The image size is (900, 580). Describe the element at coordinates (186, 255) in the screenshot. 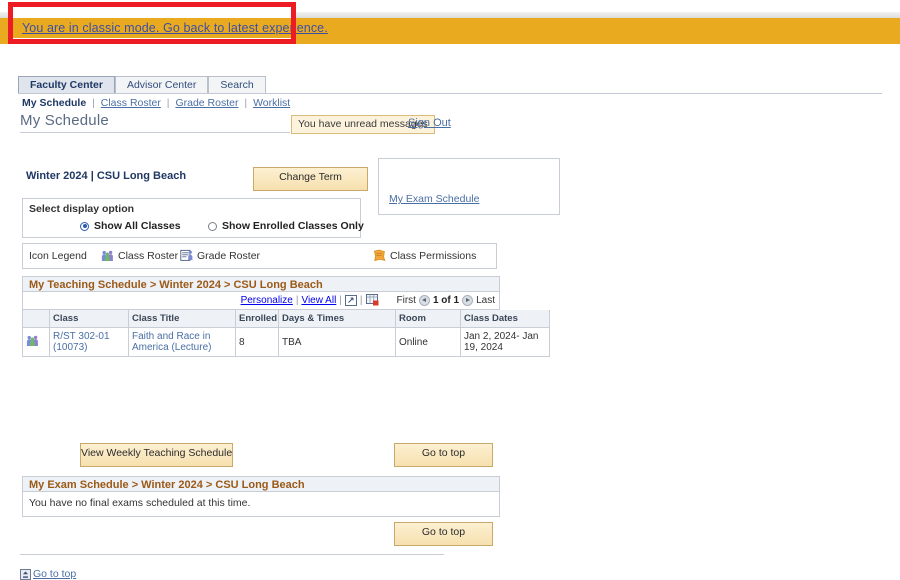

I see `grade-roster-icon` at that location.